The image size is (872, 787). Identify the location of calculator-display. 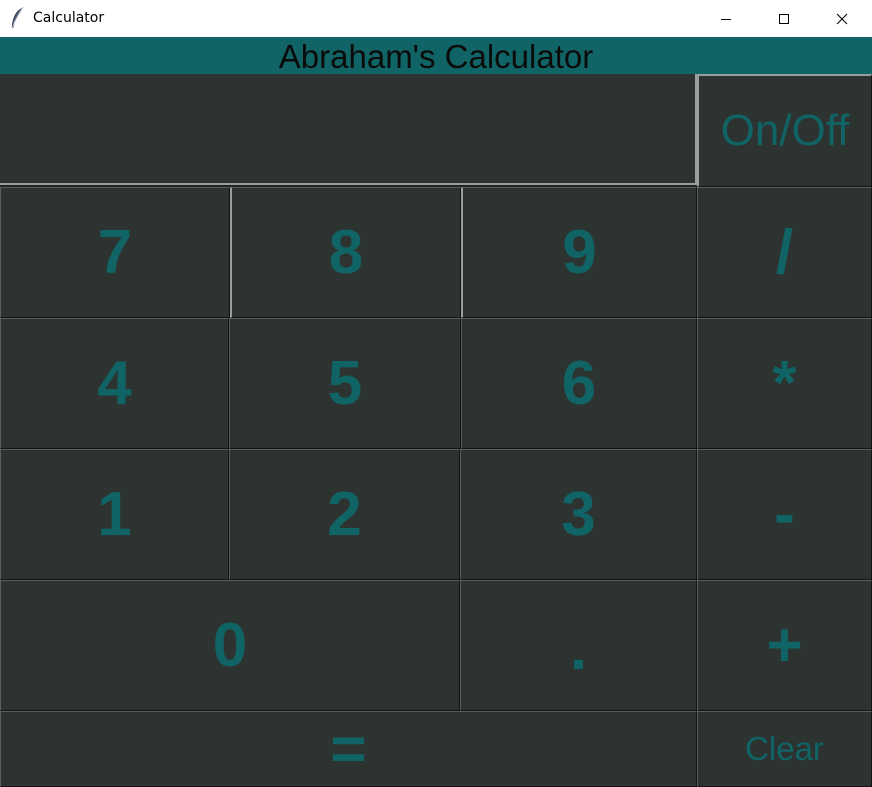
(348, 129).